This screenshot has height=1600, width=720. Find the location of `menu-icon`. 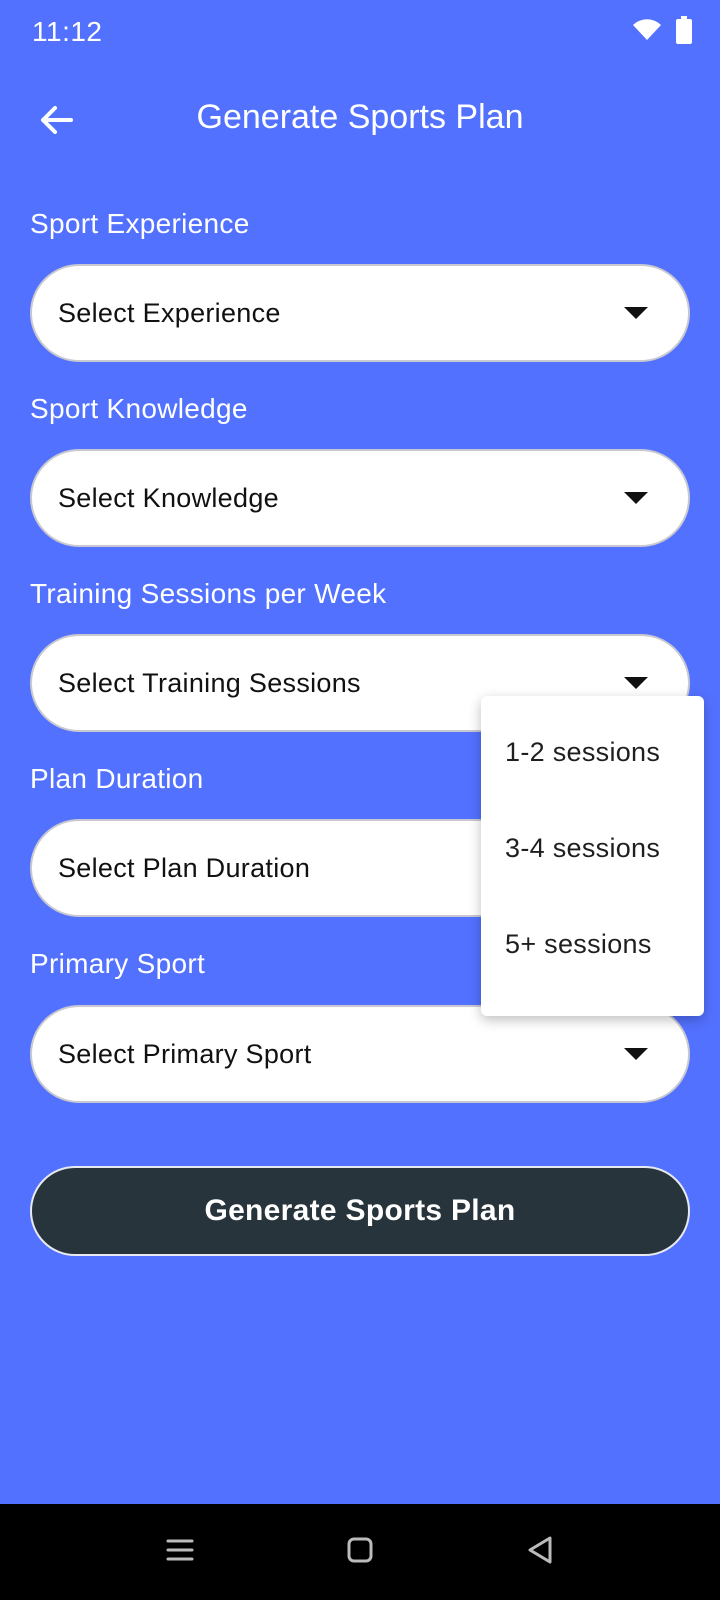

menu-icon is located at coordinates (180, 1552).